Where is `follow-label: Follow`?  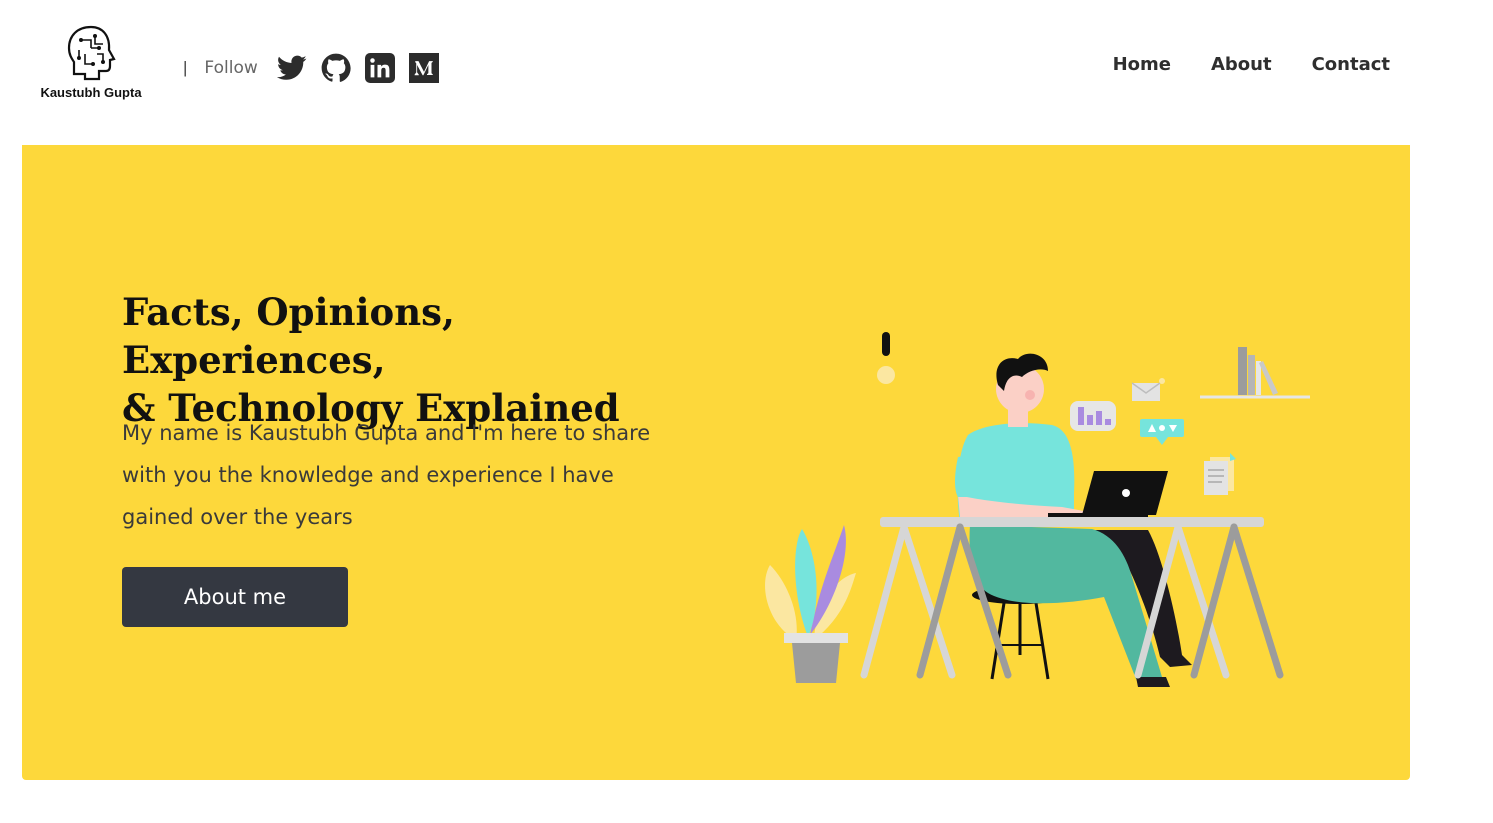
follow-label: Follow is located at coordinates (231, 68).